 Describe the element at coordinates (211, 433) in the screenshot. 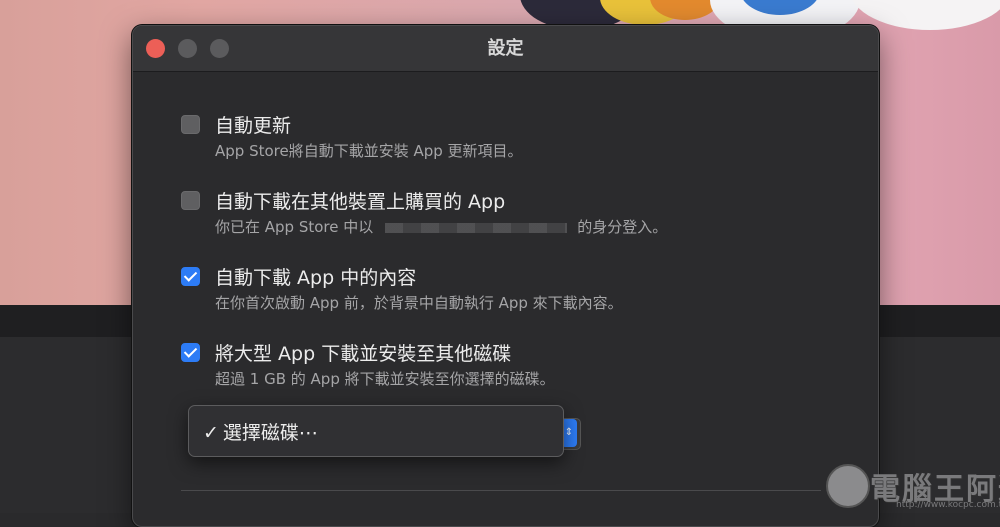

I see `checkmark-icon: ✓` at that location.